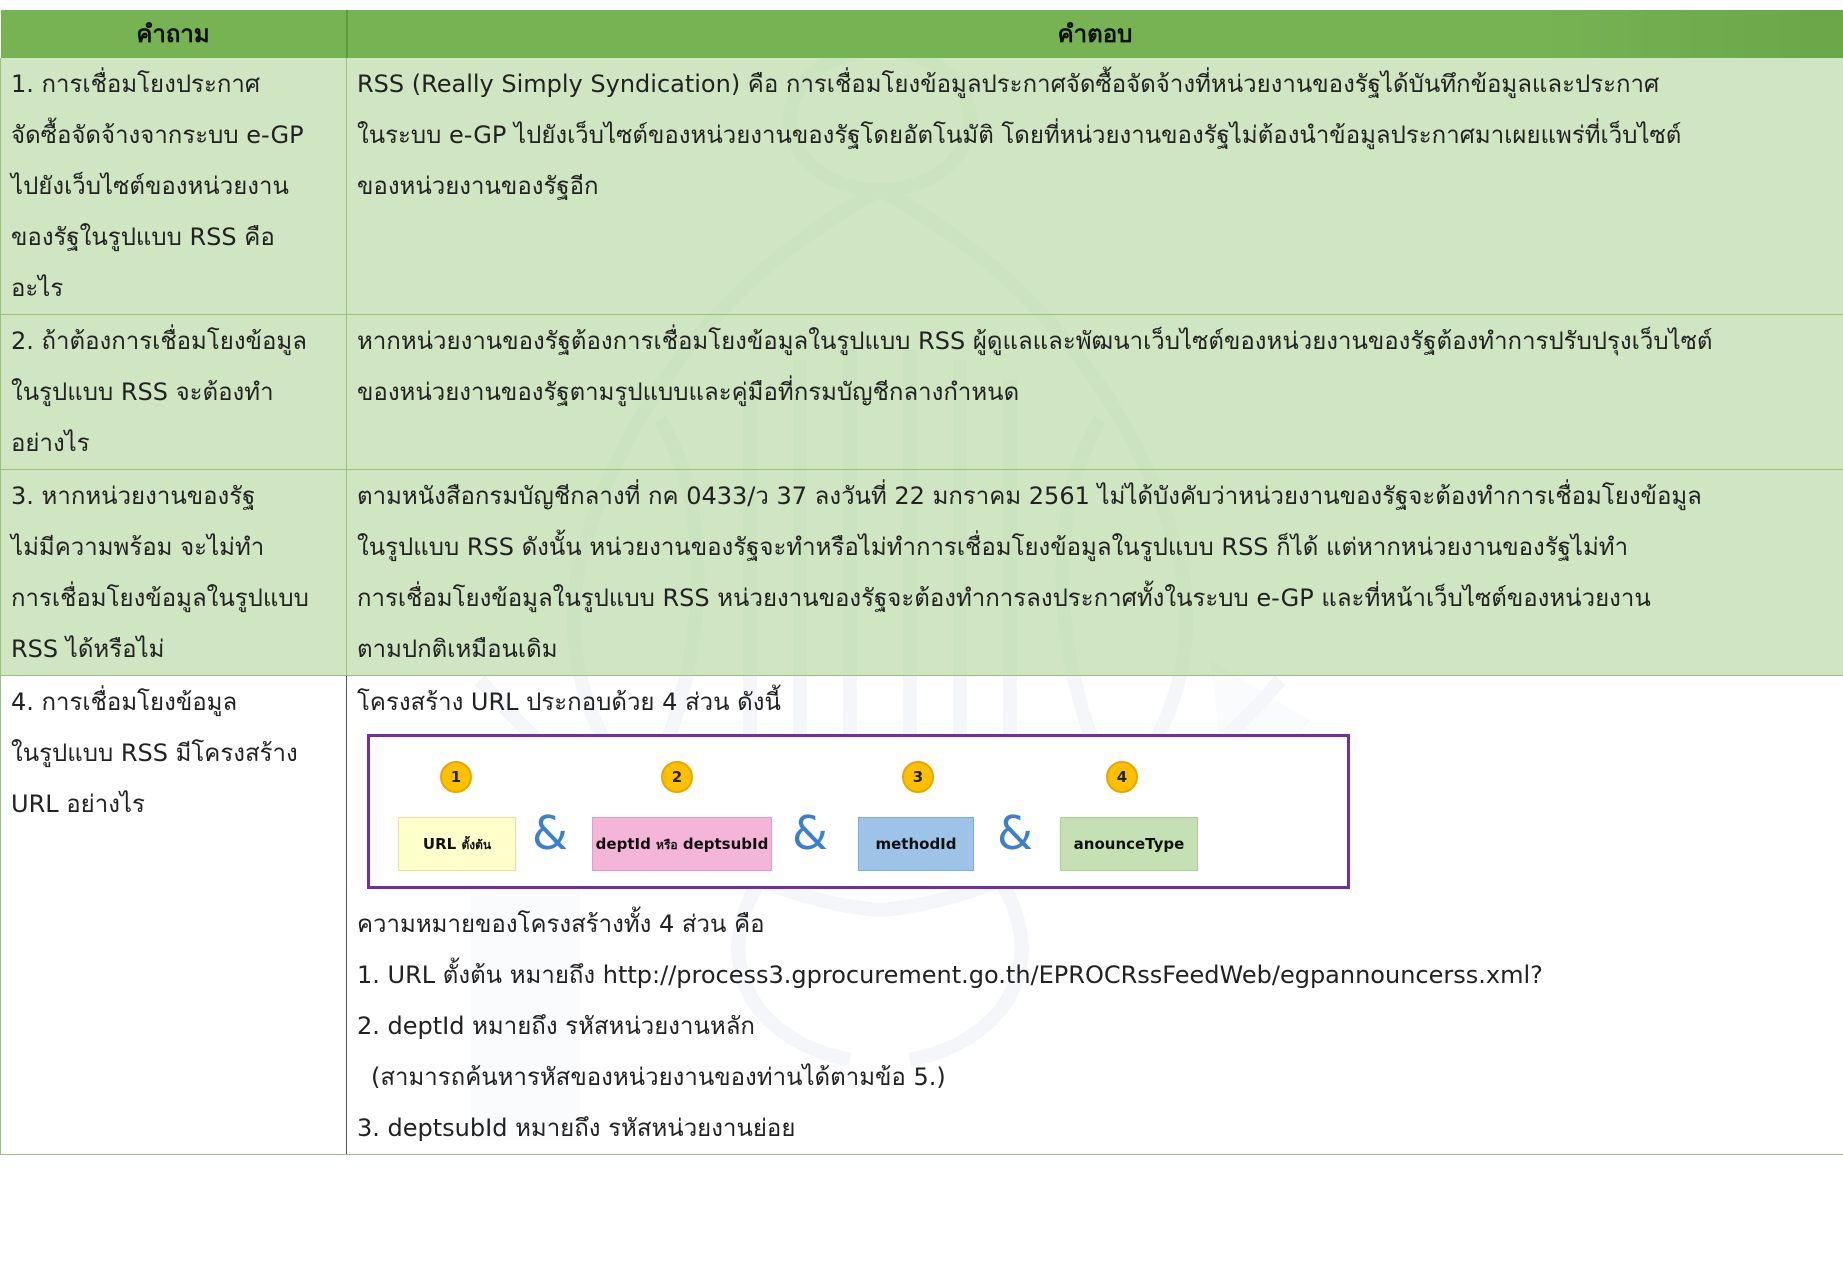  What do you see at coordinates (457, 649) in the screenshot?
I see `answer-line: ตามปกติเหมือนเดิม` at bounding box center [457, 649].